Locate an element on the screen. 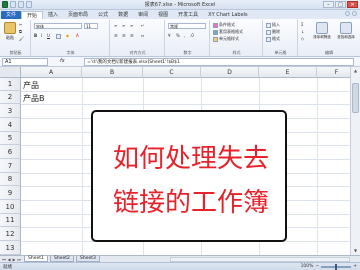 The height and width of the screenshot is (270, 360). align-right-icon: ☰ is located at coordinates (132, 36).